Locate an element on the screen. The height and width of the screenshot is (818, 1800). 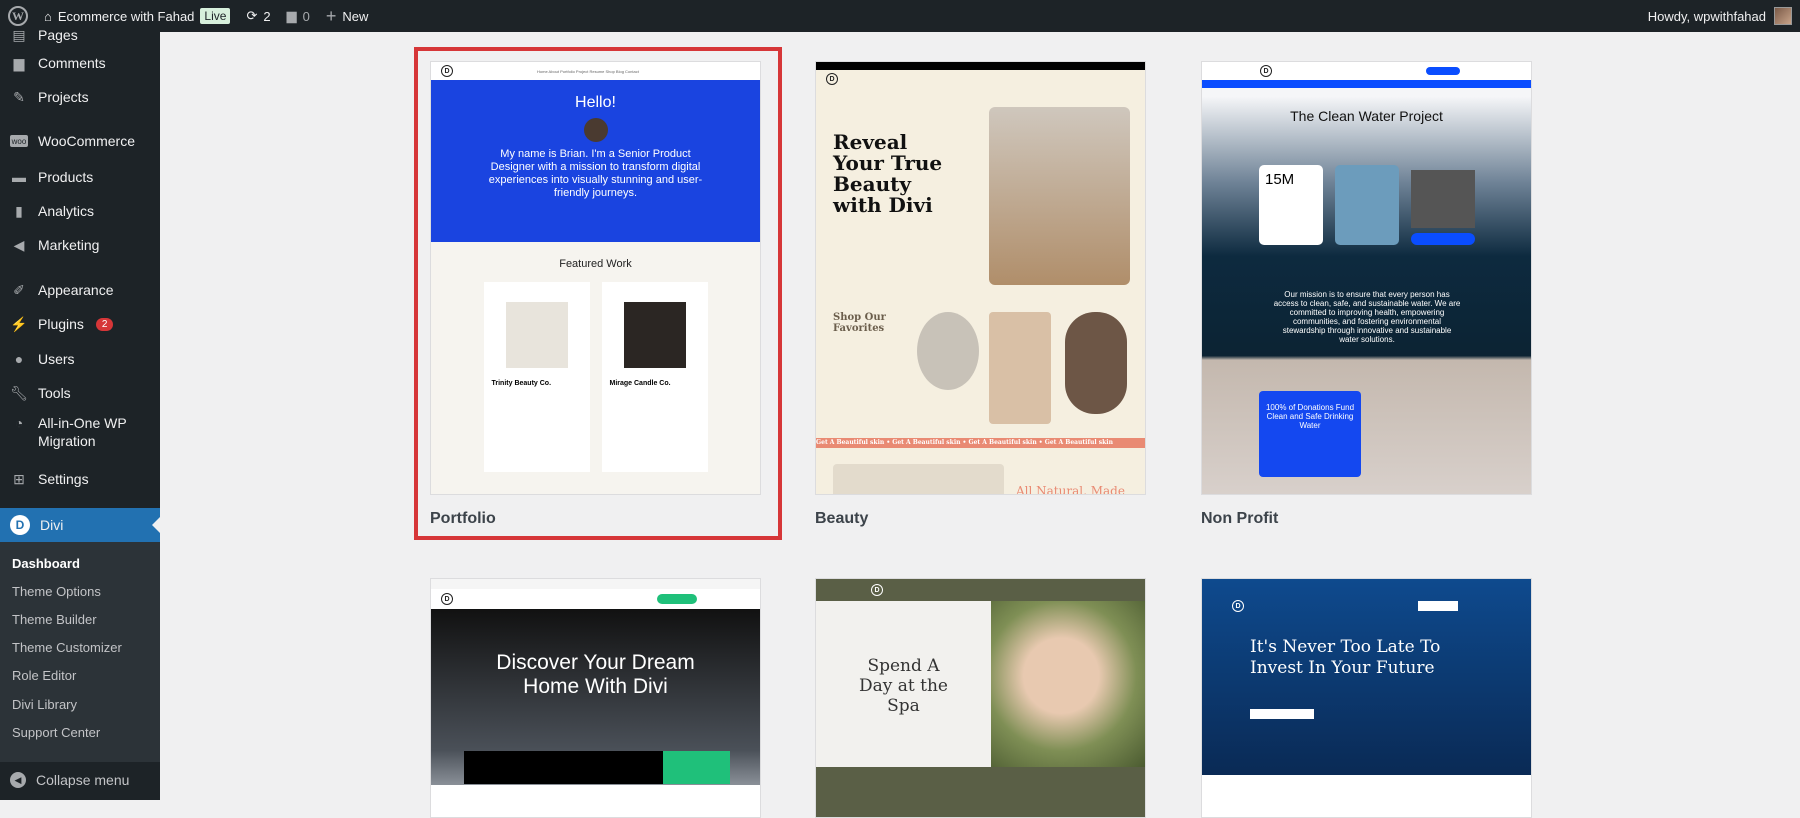
refresh-icon: ⟳ is located at coordinates (252, 15).